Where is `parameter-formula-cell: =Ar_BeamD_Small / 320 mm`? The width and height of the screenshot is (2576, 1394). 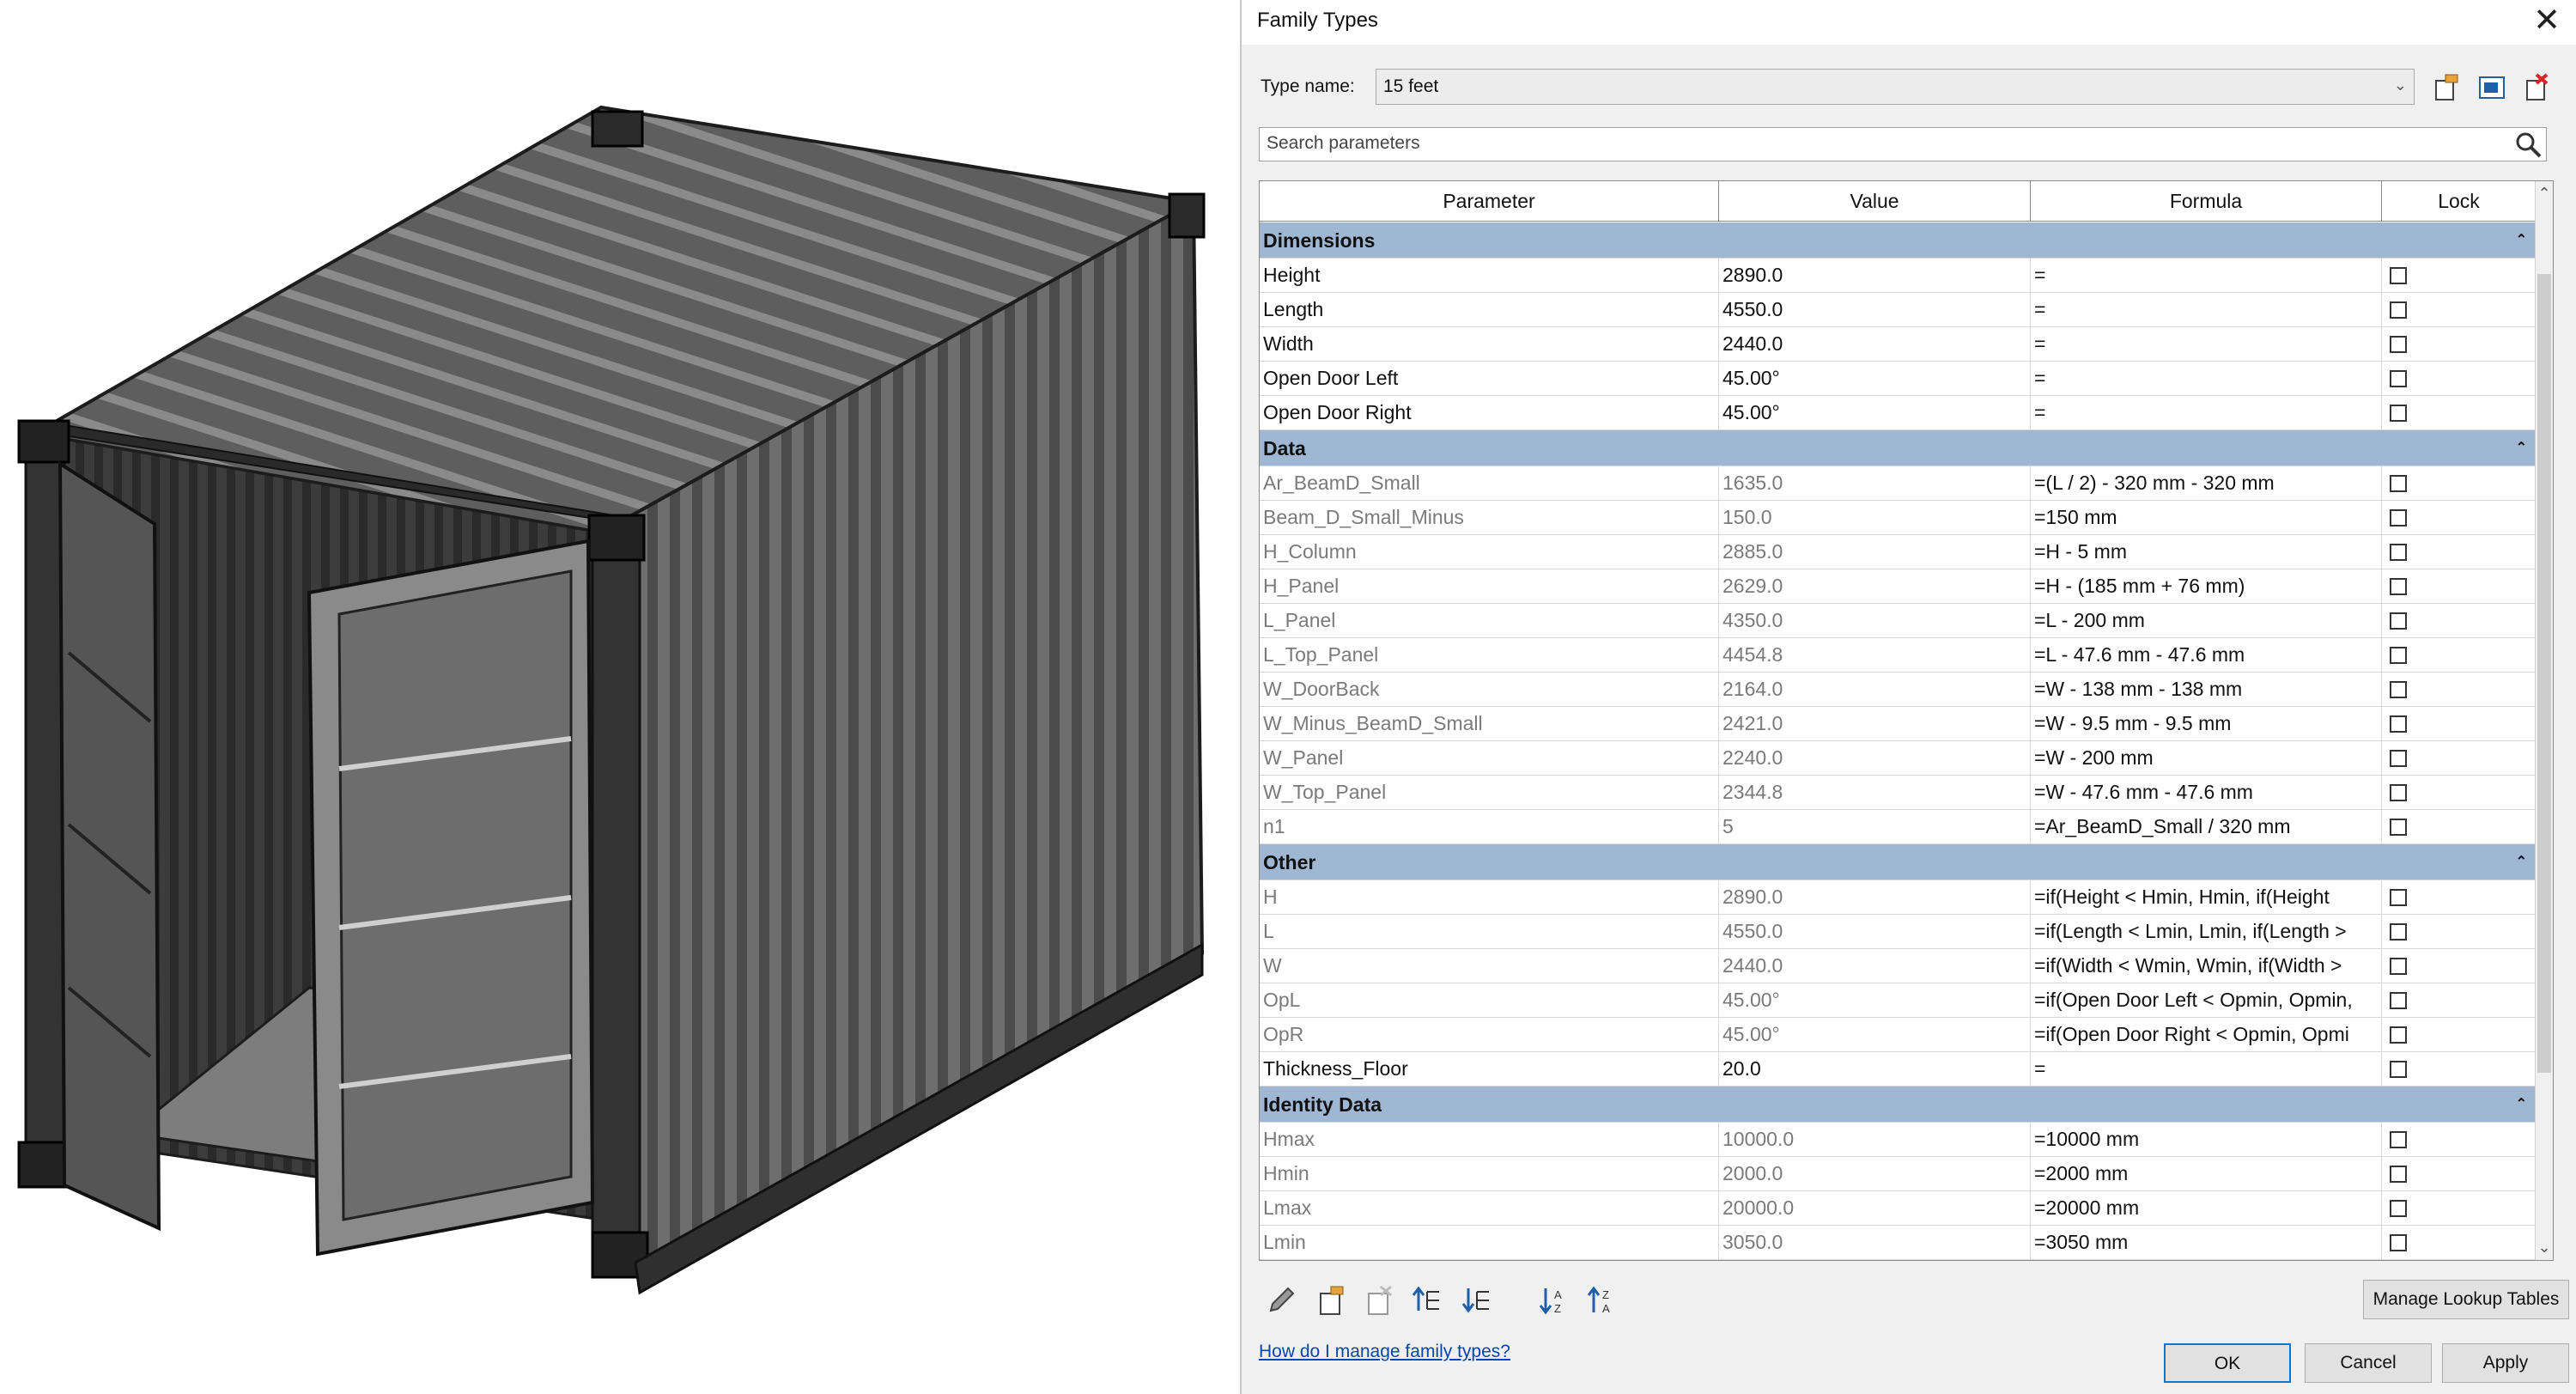 parameter-formula-cell: =Ar_BeamD_Small / 320 mm is located at coordinates (2207, 826).